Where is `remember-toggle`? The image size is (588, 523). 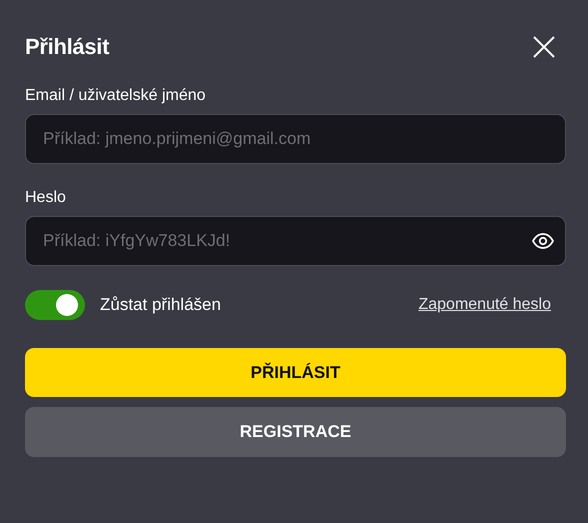 remember-toggle is located at coordinates (55, 305).